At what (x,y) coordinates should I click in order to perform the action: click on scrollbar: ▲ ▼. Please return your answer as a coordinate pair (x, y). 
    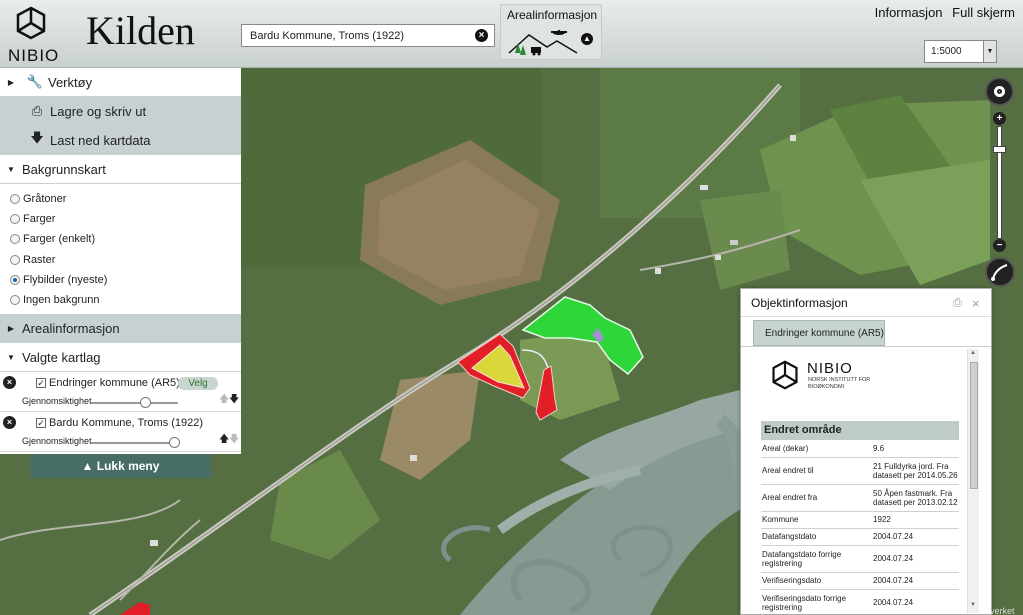
    Looking at the image, I should click on (973, 481).